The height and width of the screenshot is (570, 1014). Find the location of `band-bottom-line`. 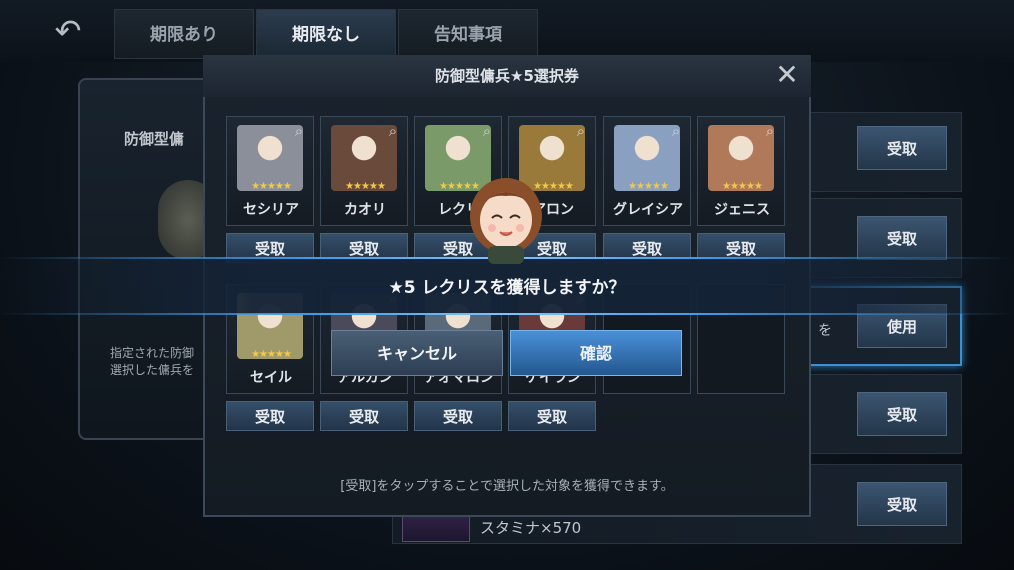

band-bottom-line is located at coordinates (507, 314).